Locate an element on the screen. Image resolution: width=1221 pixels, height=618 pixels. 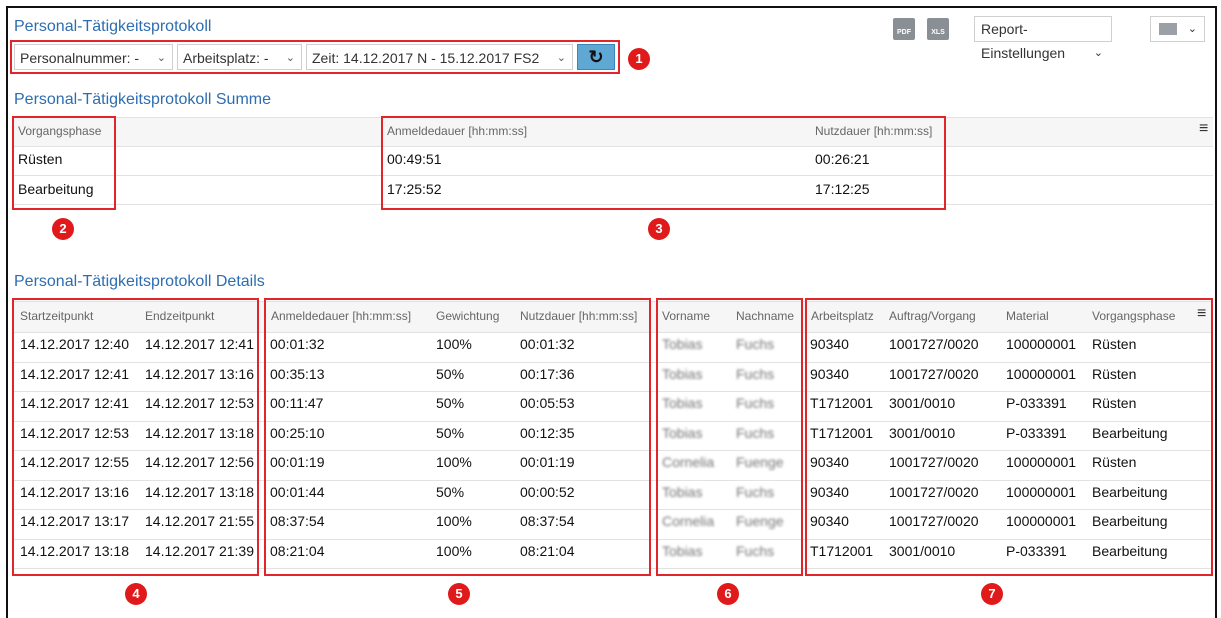
details-title: Personal-Tätigkeitsprotokoll Details is located at coordinates (139, 281).